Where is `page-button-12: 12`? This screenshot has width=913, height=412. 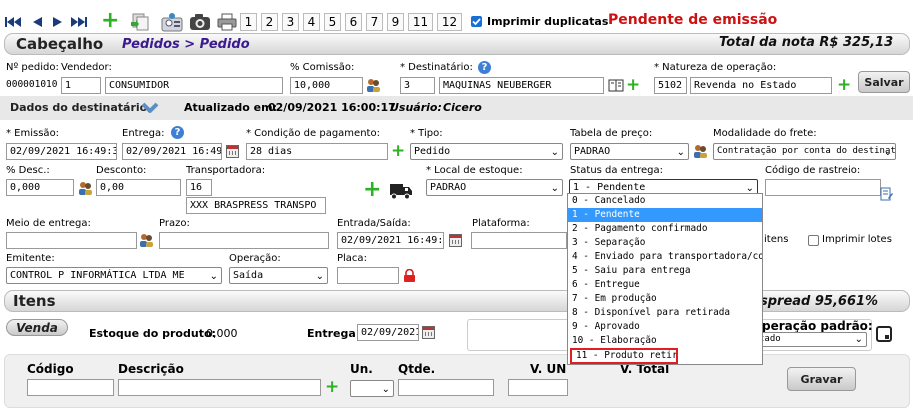 page-button-12: 12 is located at coordinates (449, 22).